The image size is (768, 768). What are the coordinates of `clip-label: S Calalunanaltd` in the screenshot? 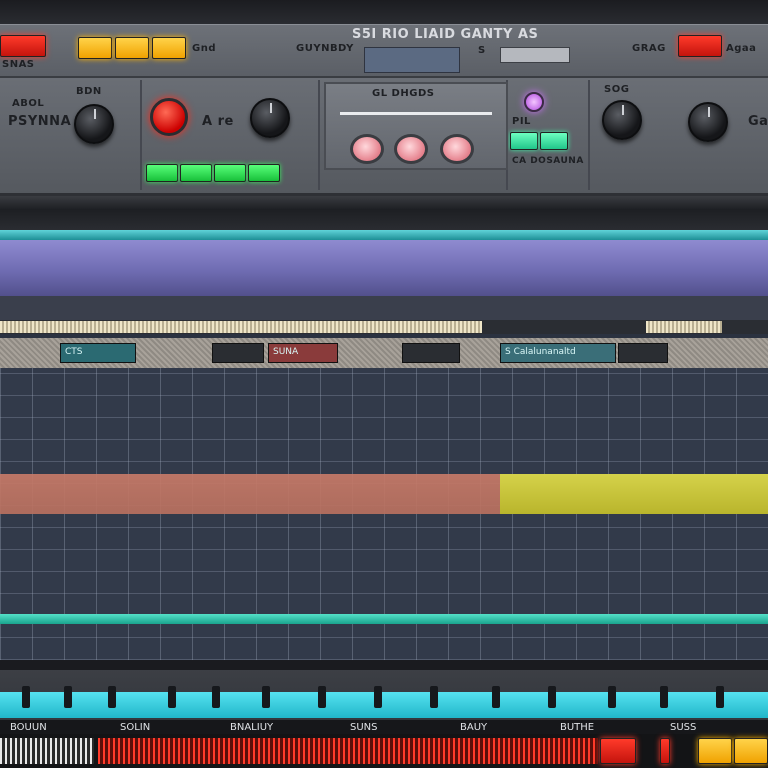 It's located at (540, 352).